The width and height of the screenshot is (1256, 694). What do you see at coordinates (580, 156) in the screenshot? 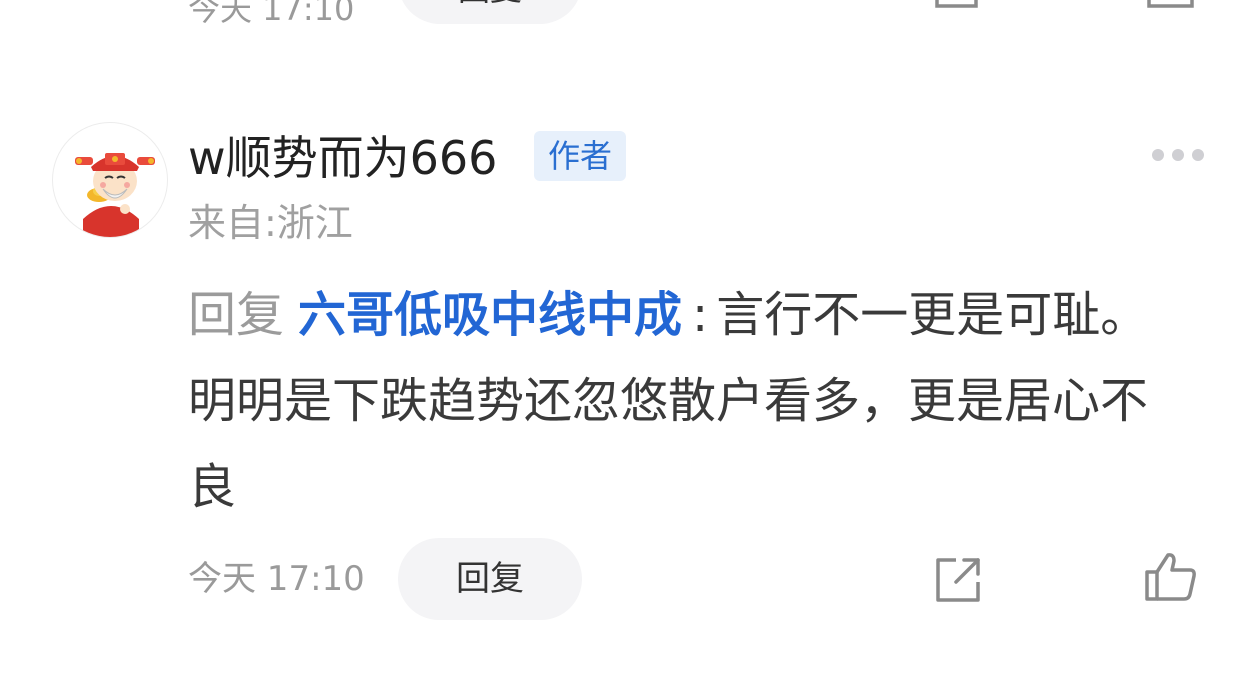
I see `author-badge: 作者` at bounding box center [580, 156].